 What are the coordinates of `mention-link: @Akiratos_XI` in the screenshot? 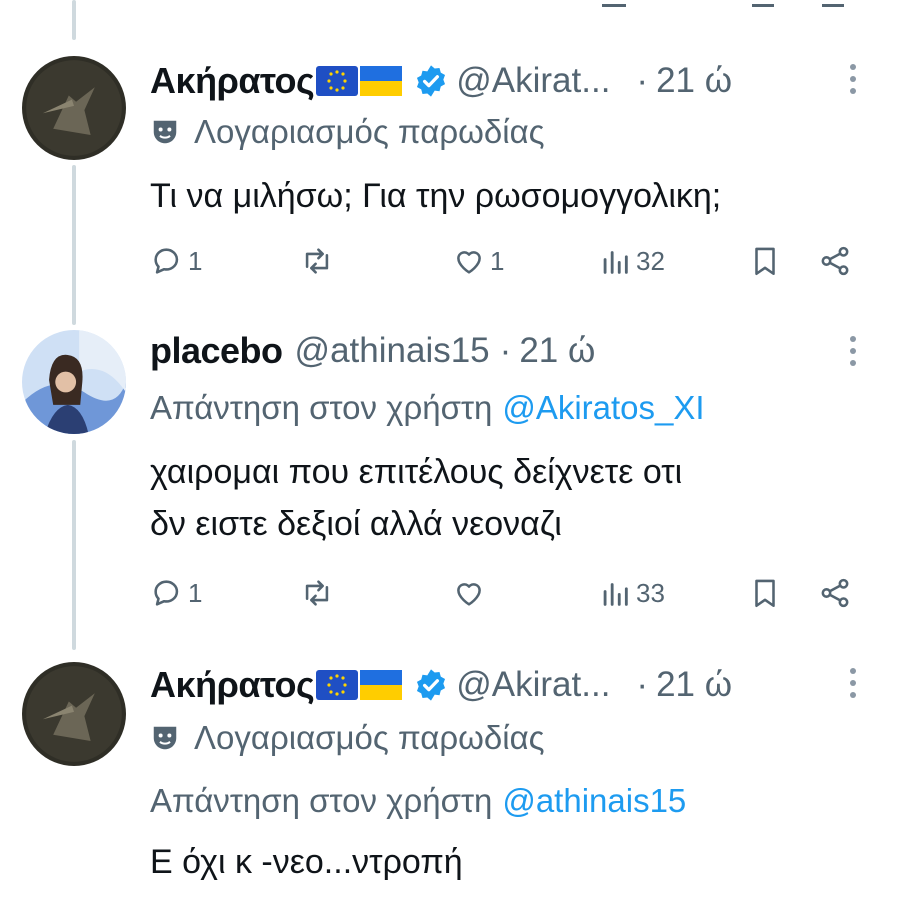 It's located at (603, 408).